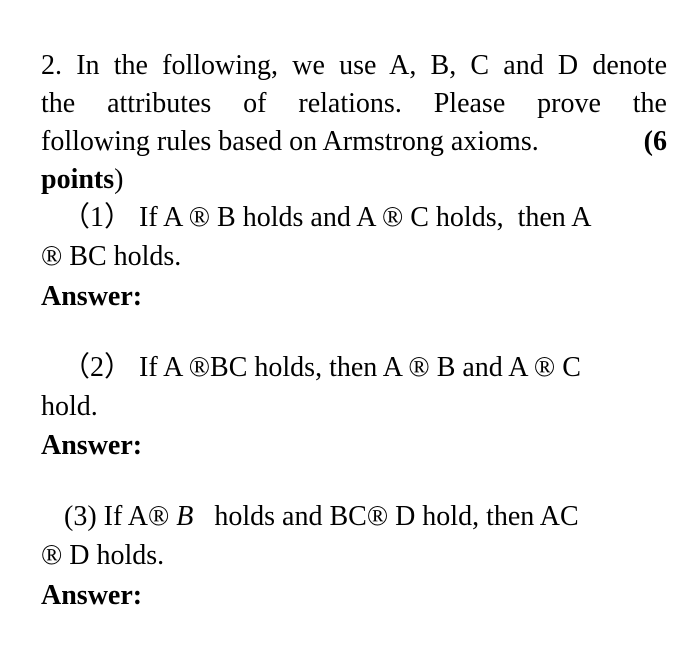  Describe the element at coordinates (78, 179) in the screenshot. I see `points-label: points` at that location.